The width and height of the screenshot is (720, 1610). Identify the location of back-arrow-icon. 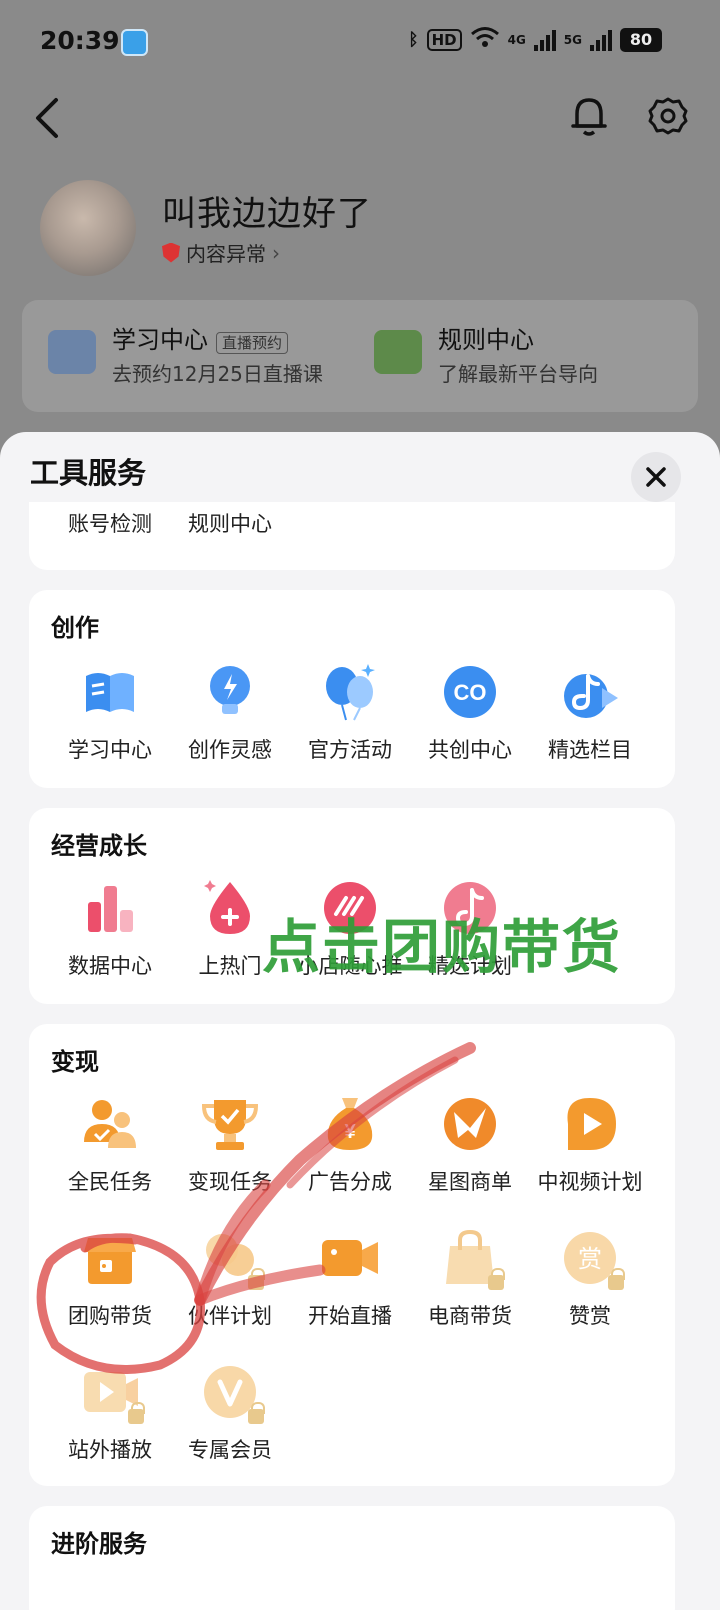
(47, 120).